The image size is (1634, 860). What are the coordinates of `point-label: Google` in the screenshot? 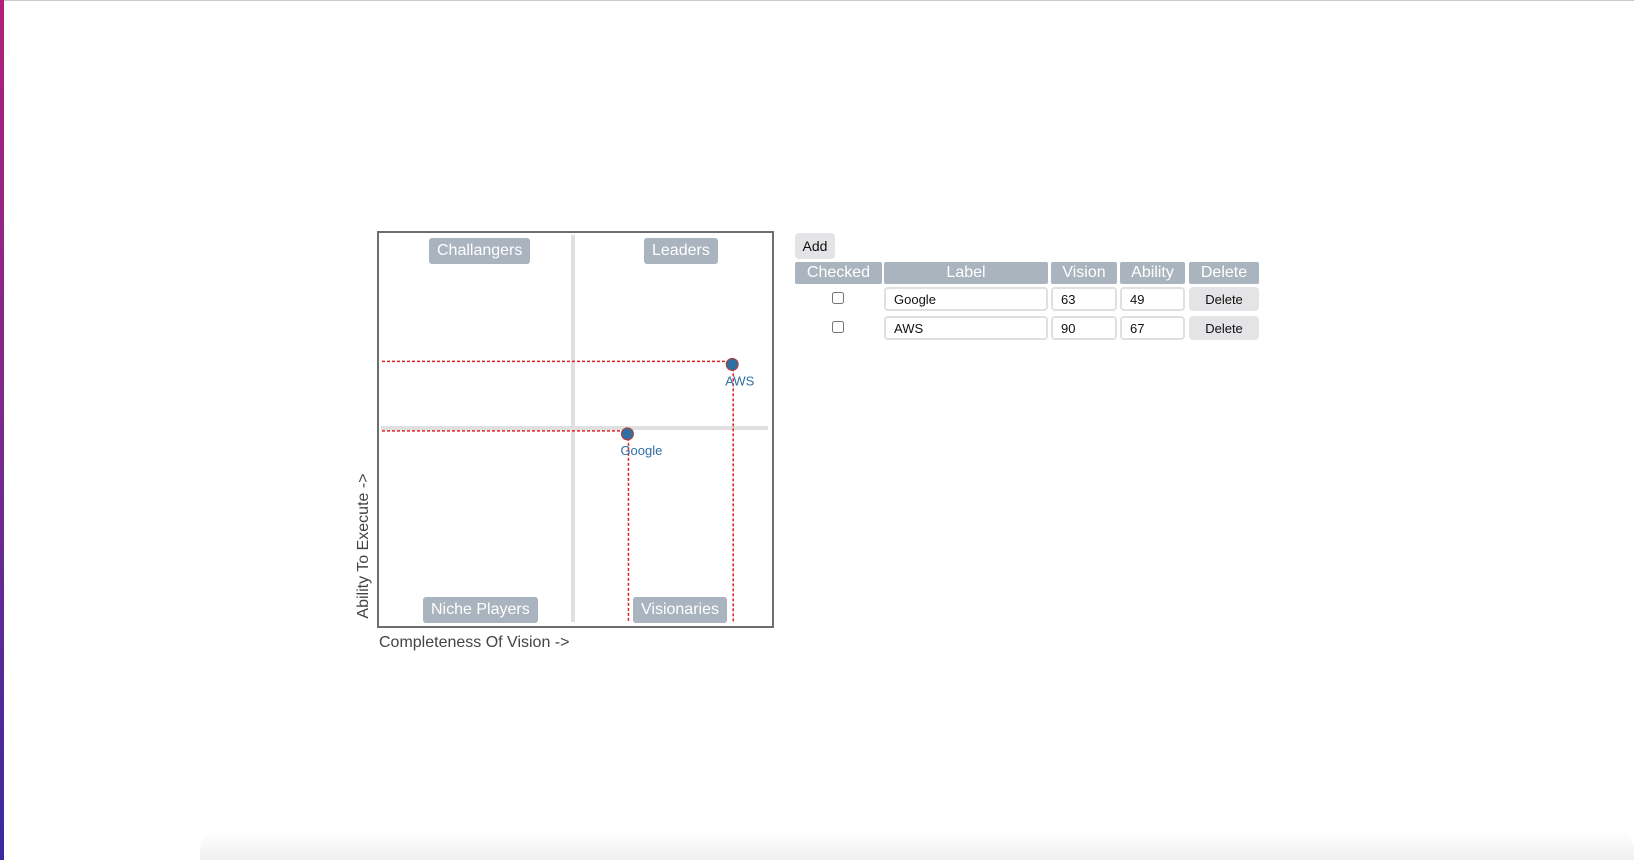 It's located at (641, 450).